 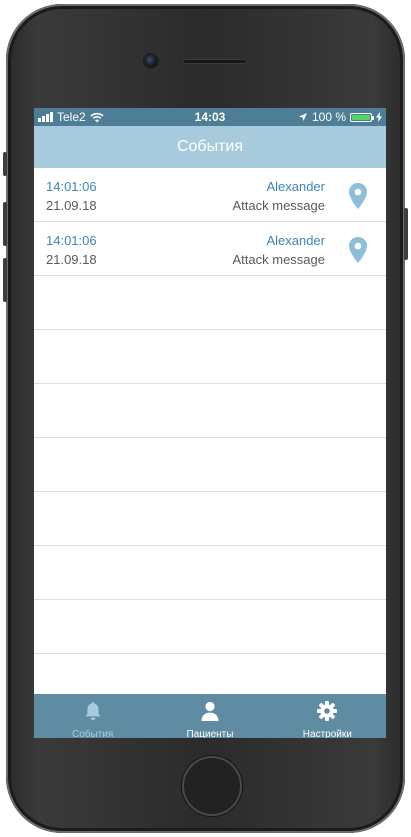 What do you see at coordinates (362, 117) in the screenshot?
I see `battery-icon` at bounding box center [362, 117].